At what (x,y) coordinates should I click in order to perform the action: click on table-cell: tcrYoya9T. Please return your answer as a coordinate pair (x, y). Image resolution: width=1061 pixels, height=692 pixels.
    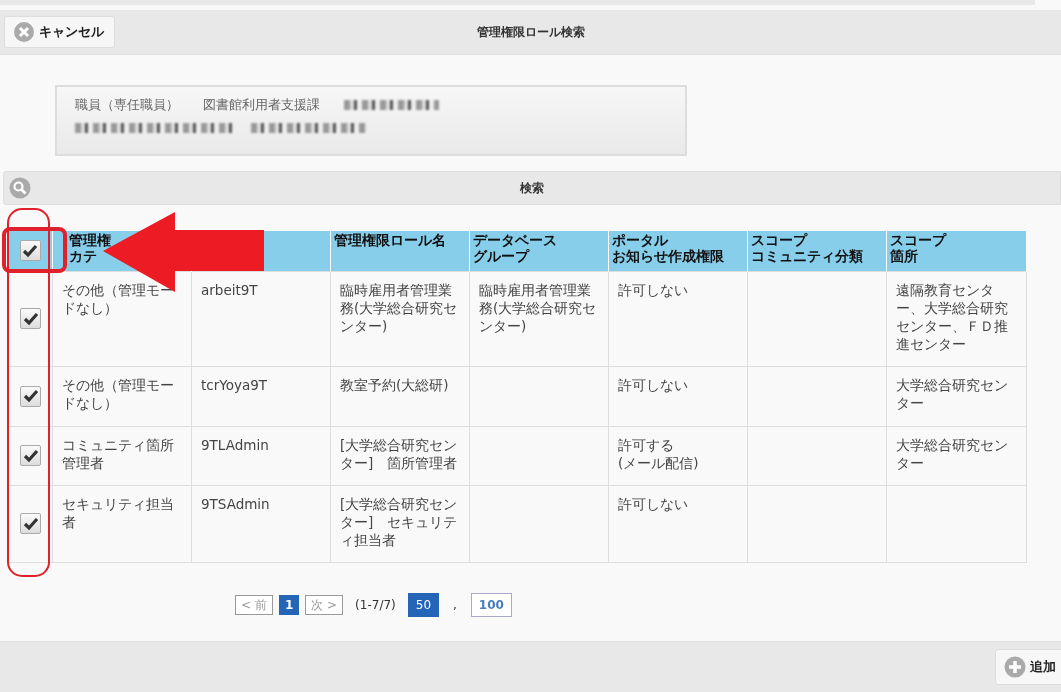
    Looking at the image, I should click on (234, 384).